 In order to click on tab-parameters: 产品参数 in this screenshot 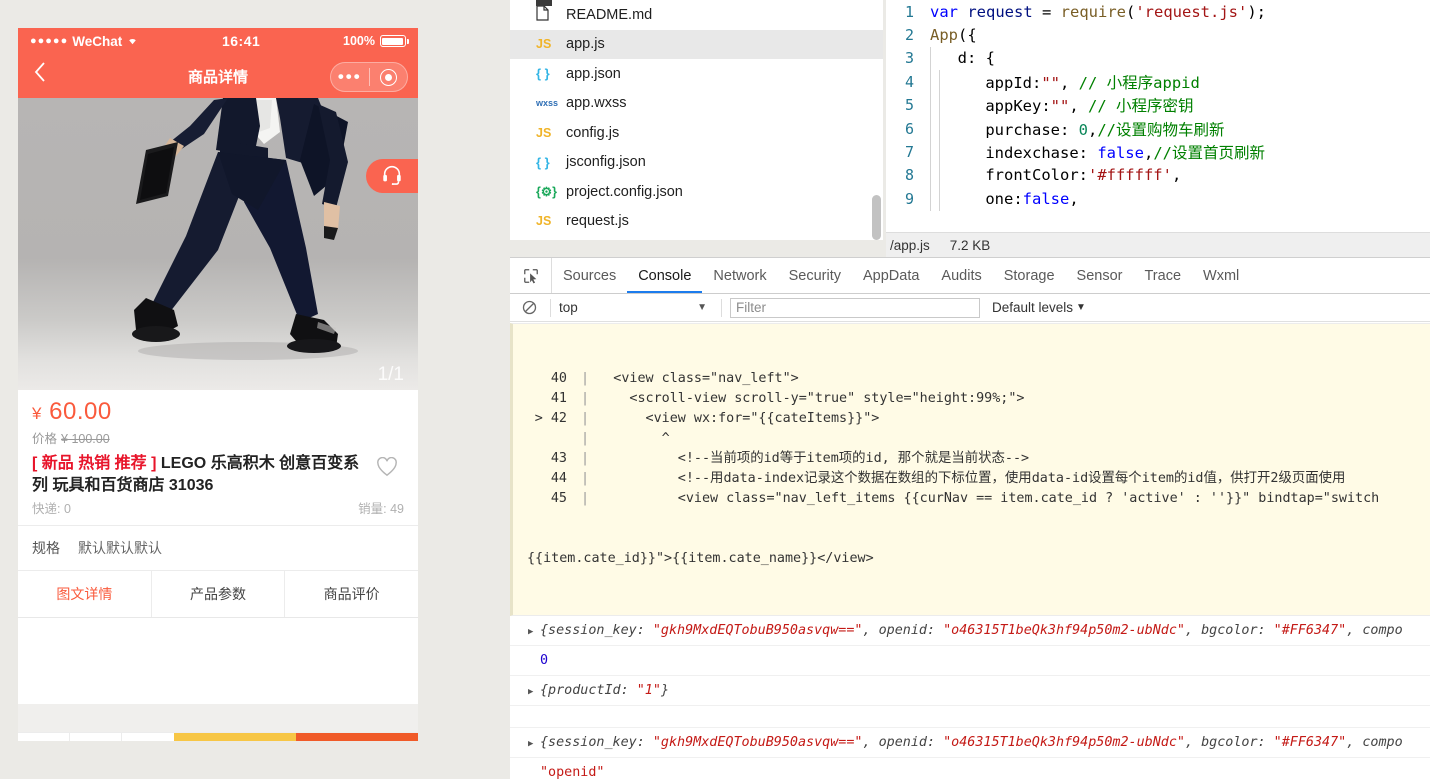, I will do `click(219, 594)`.